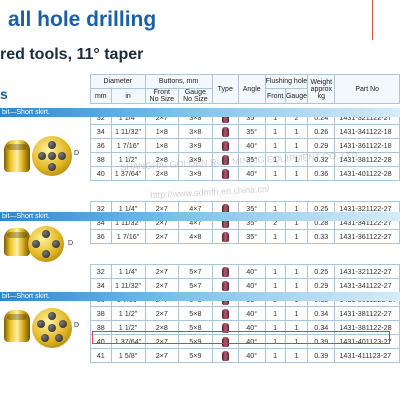 This screenshot has height=400, width=400. What do you see at coordinates (367, 236) in the screenshot?
I see `cell-part-no: 1431-361122-27` at bounding box center [367, 236].